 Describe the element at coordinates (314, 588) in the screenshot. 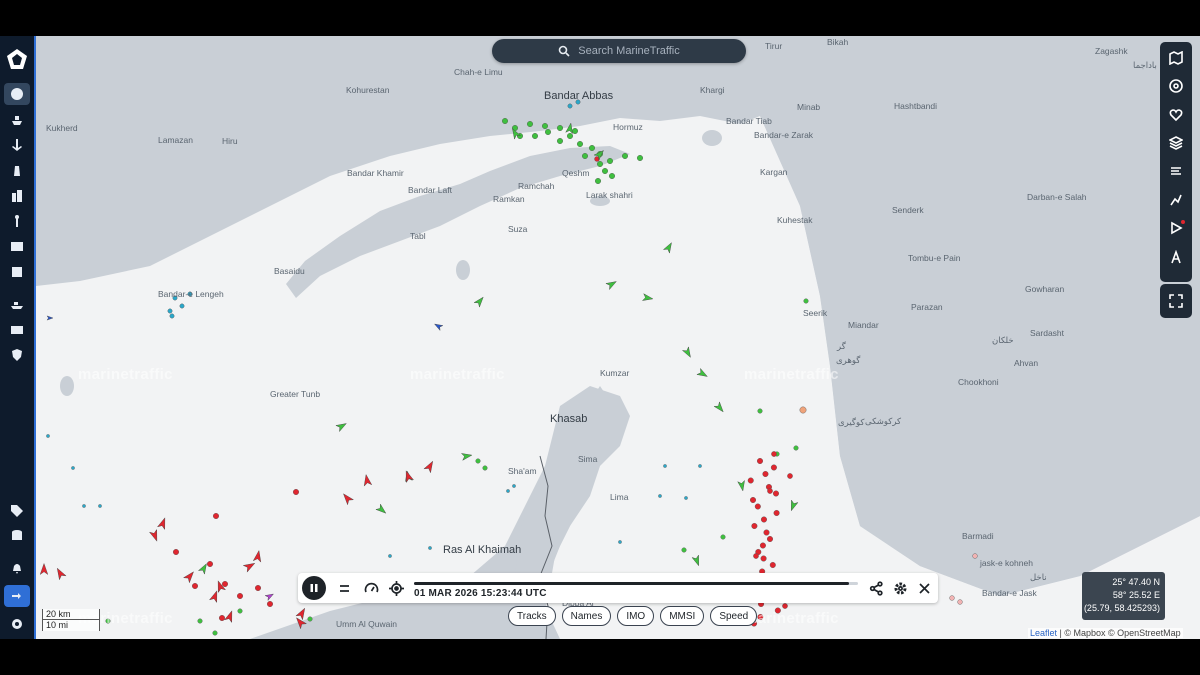

I see `pause-button` at that location.